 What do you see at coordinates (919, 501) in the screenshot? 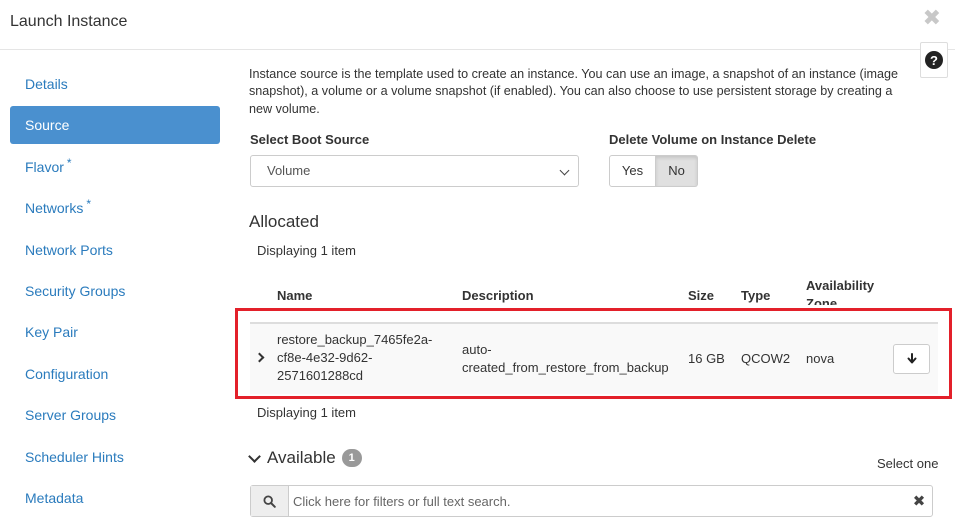
I see `clear-icon: ✖` at bounding box center [919, 501].